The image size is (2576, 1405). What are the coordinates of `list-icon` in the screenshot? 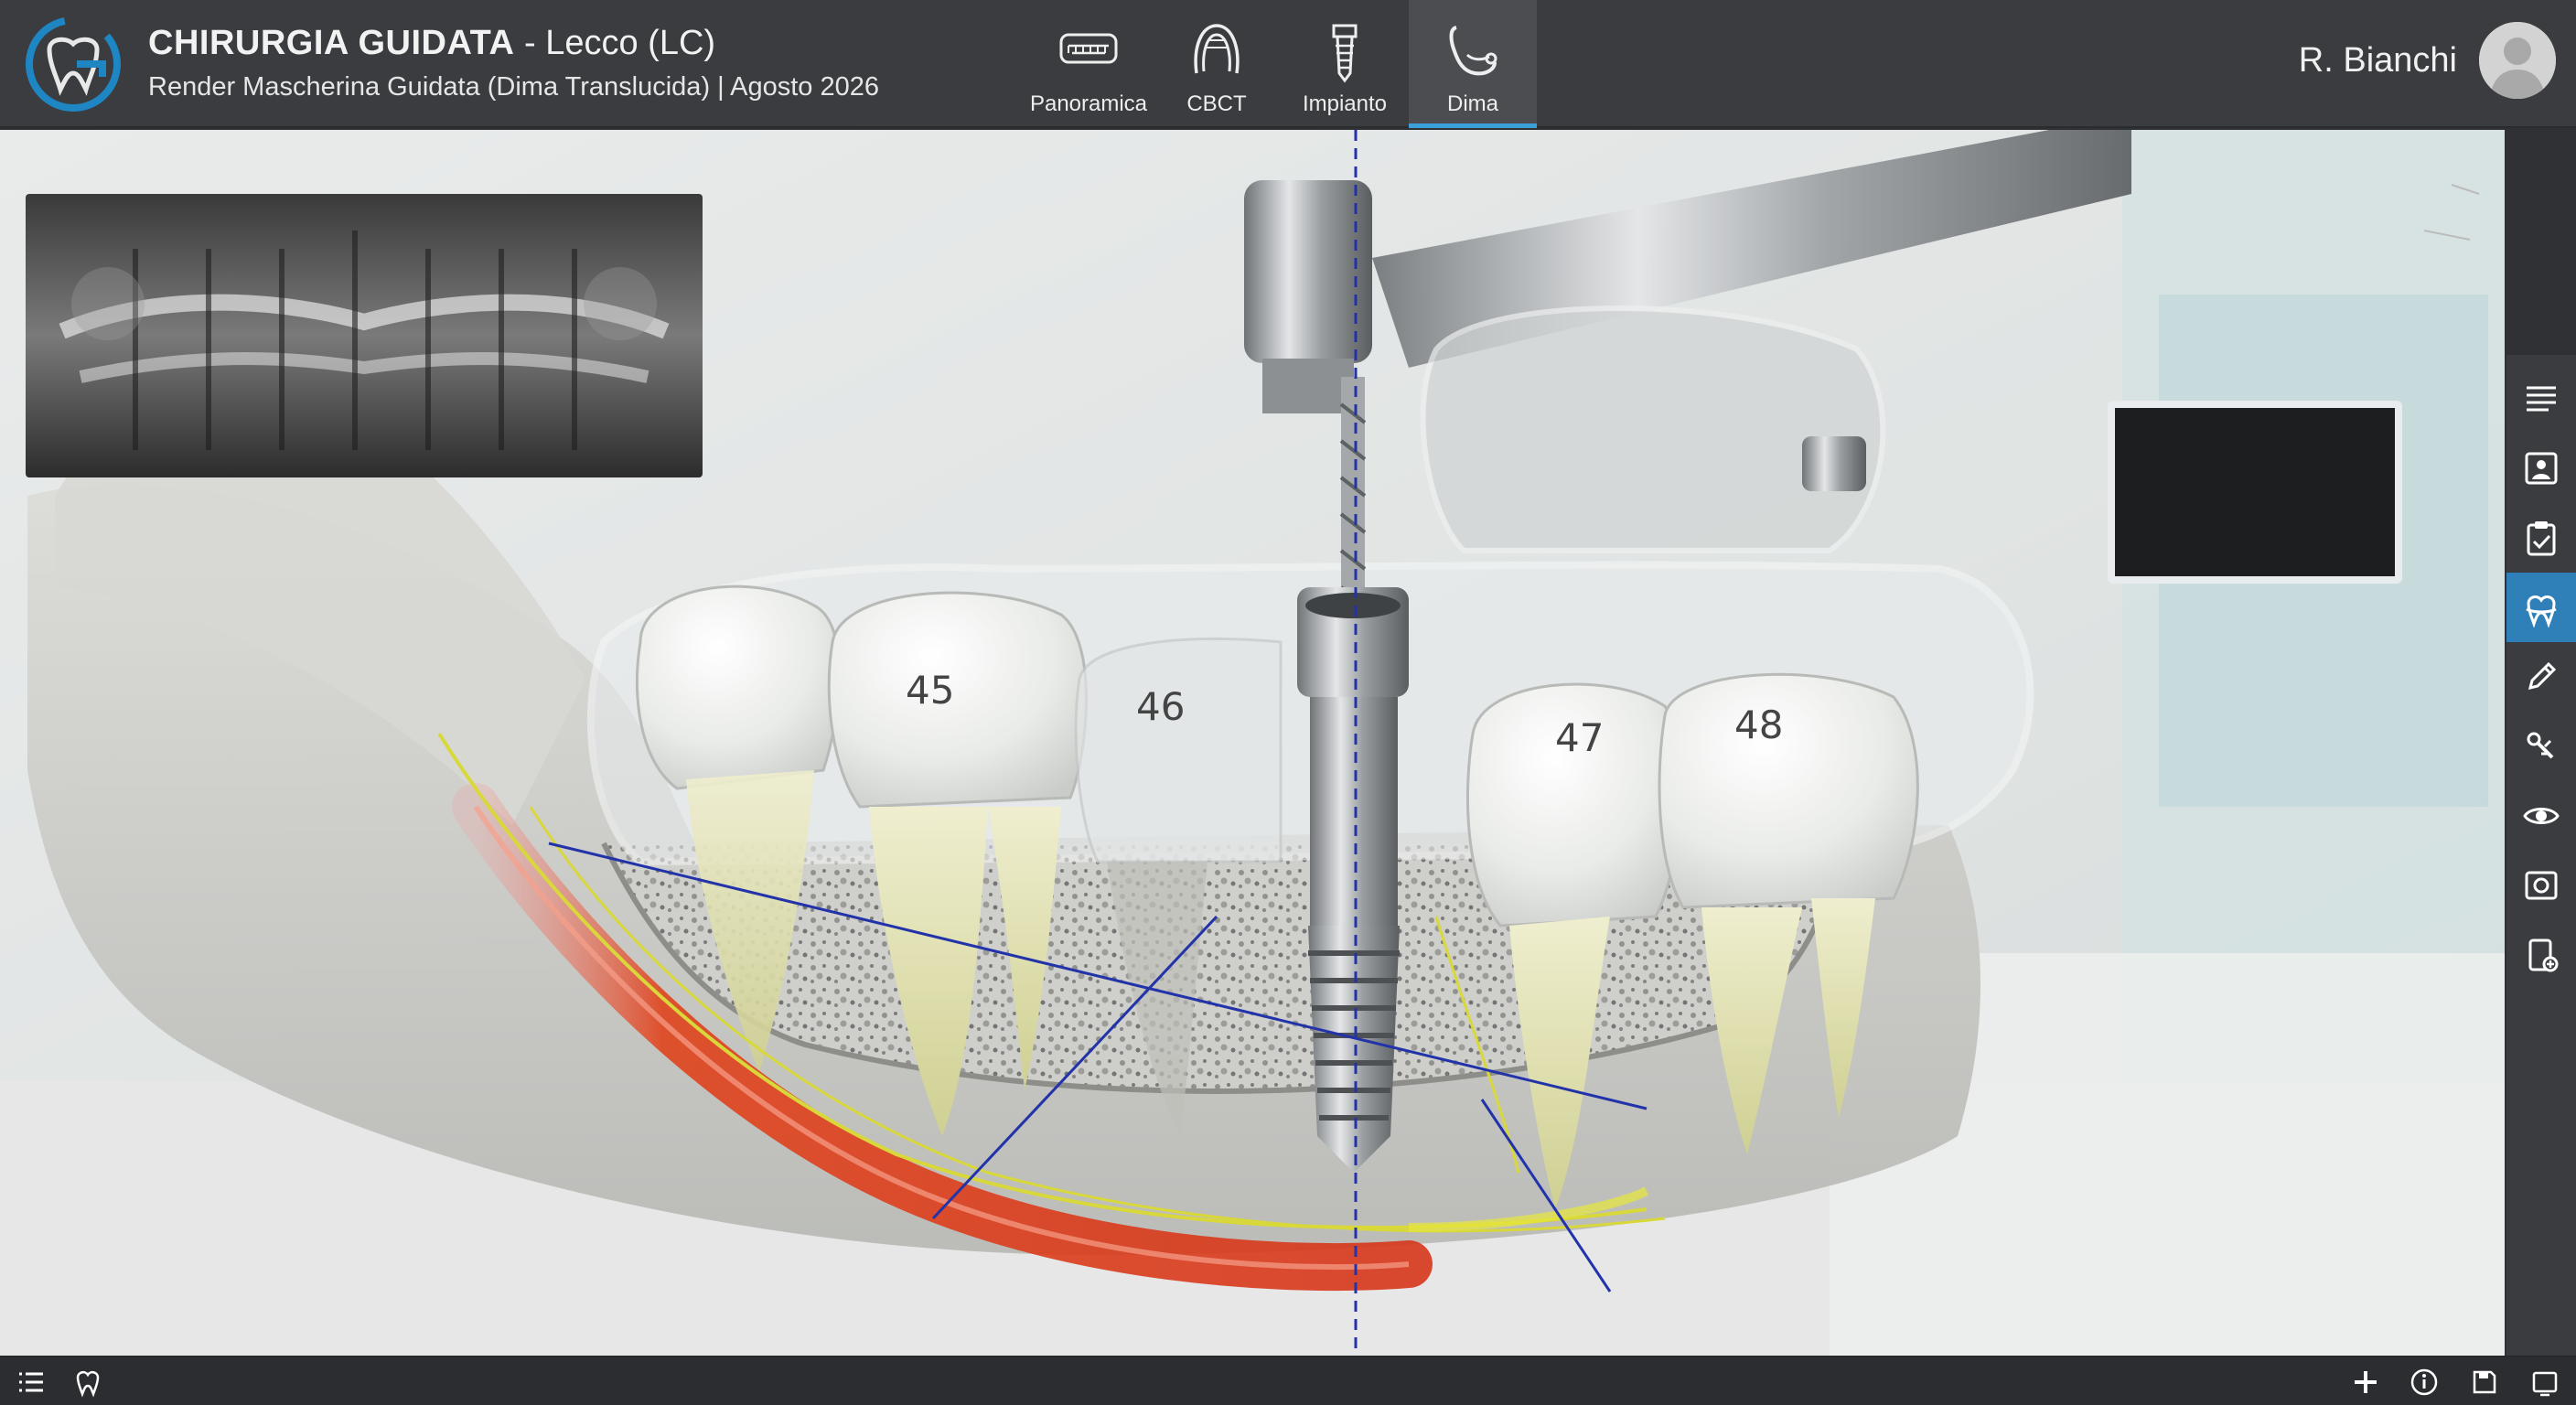 It's located at (31, 1382).